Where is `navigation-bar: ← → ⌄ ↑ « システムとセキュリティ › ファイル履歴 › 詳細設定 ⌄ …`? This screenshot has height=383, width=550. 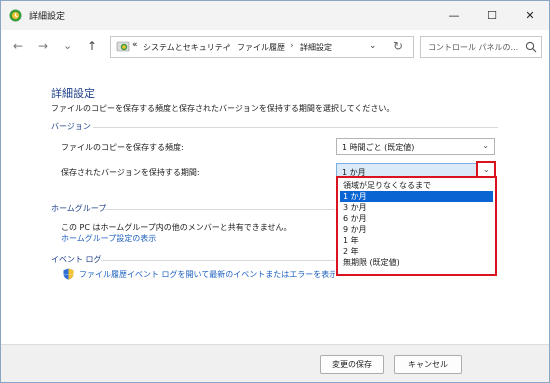 navigation-bar: ← → ⌄ ↑ « システムとセキュリティ › ファイル履歴 › 詳細設定 ⌄ … is located at coordinates (275, 46).